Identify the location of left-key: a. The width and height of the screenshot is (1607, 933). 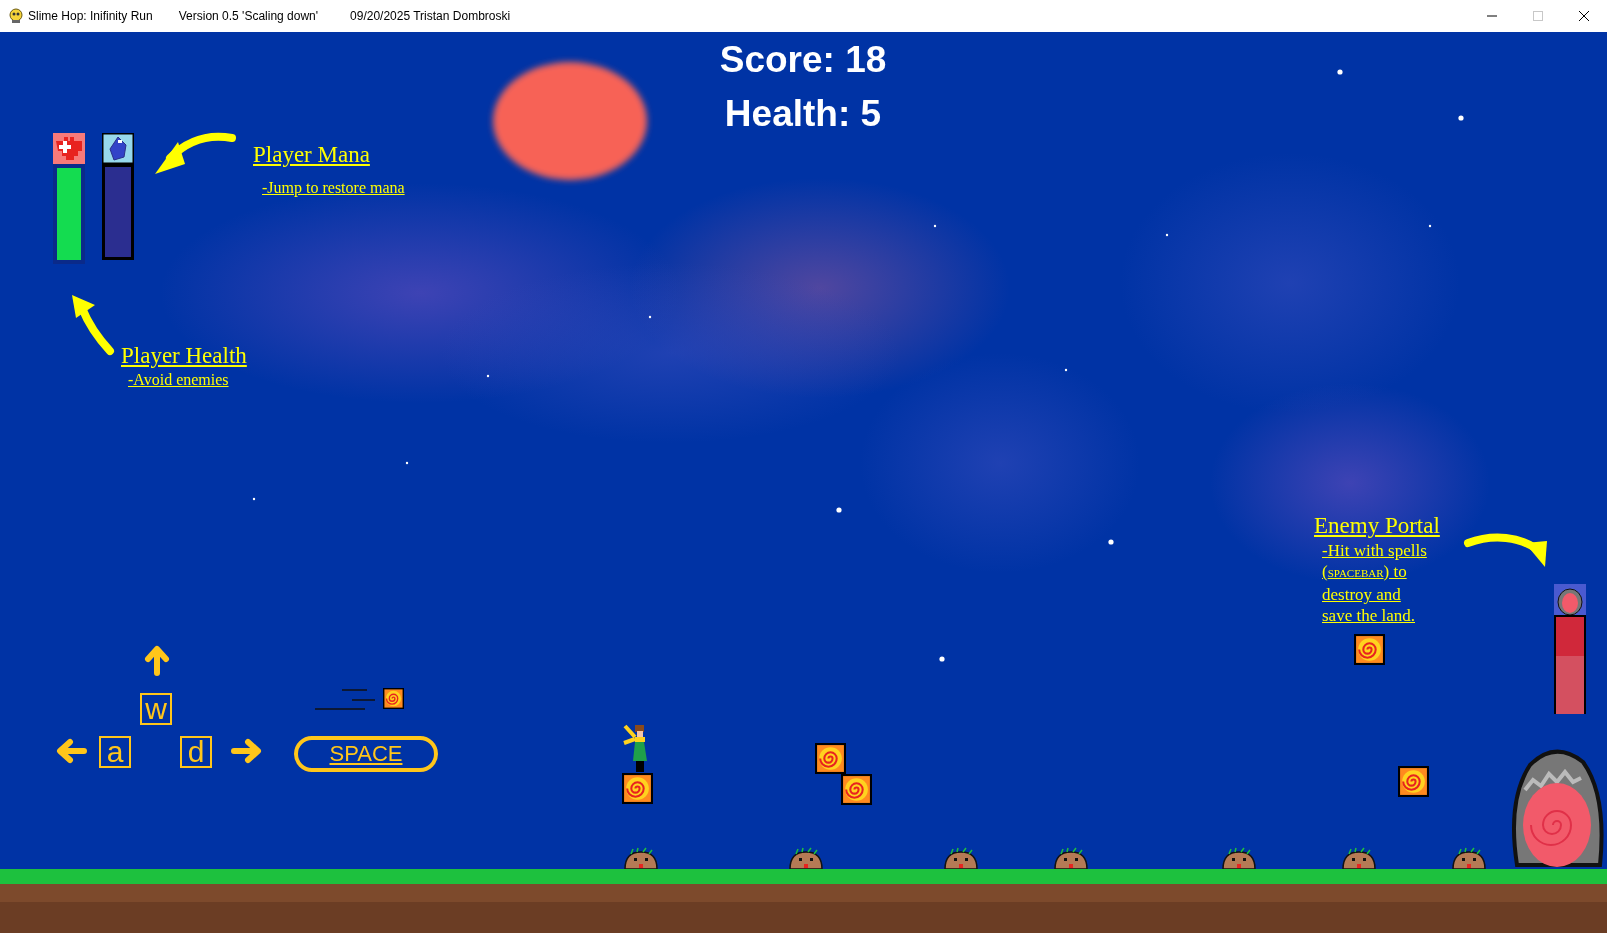
(115, 752).